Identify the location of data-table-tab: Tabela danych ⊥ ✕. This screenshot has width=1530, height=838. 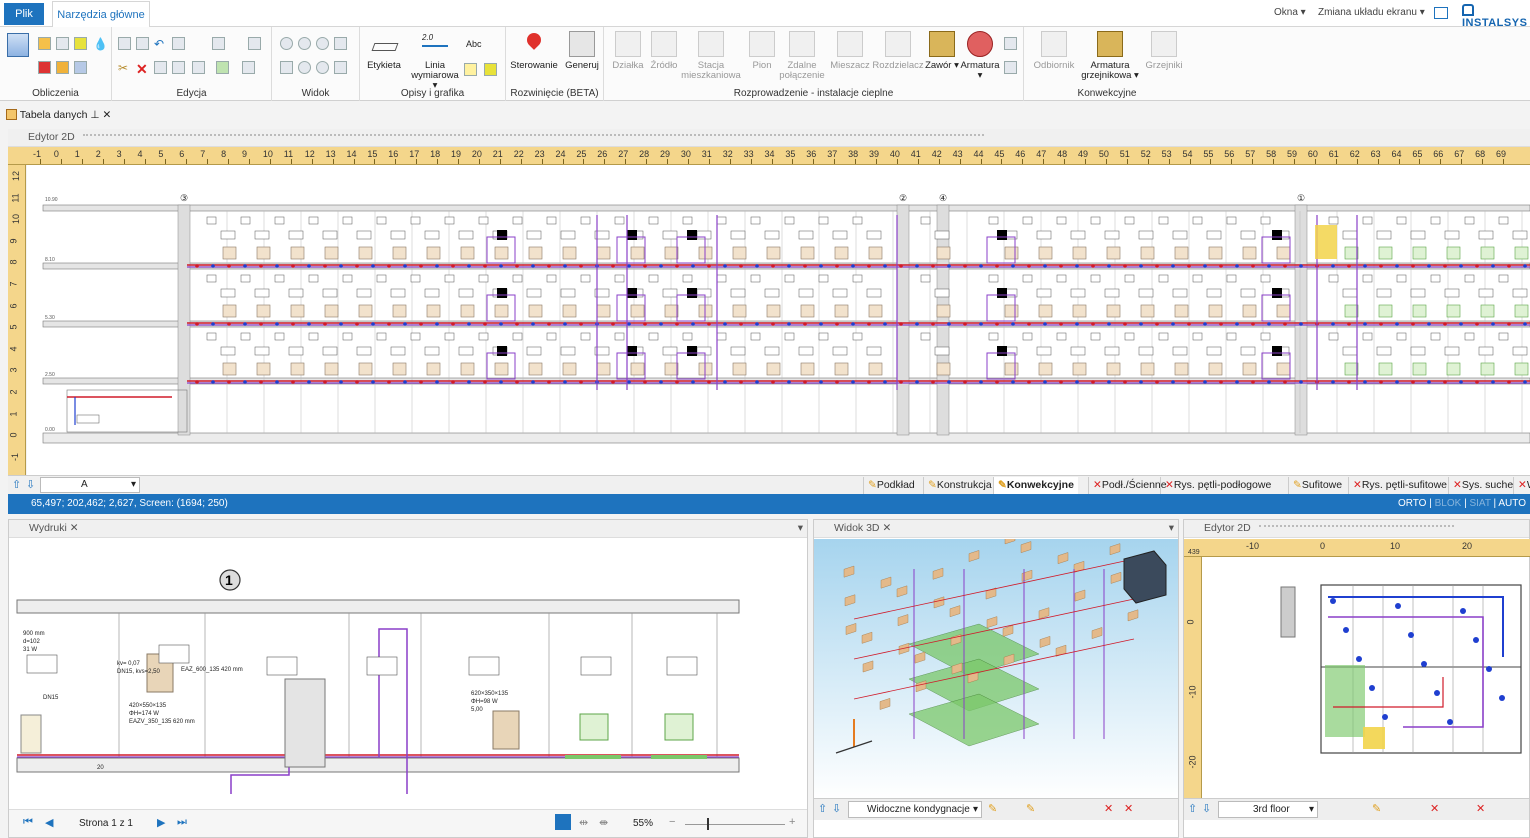
(58, 115).